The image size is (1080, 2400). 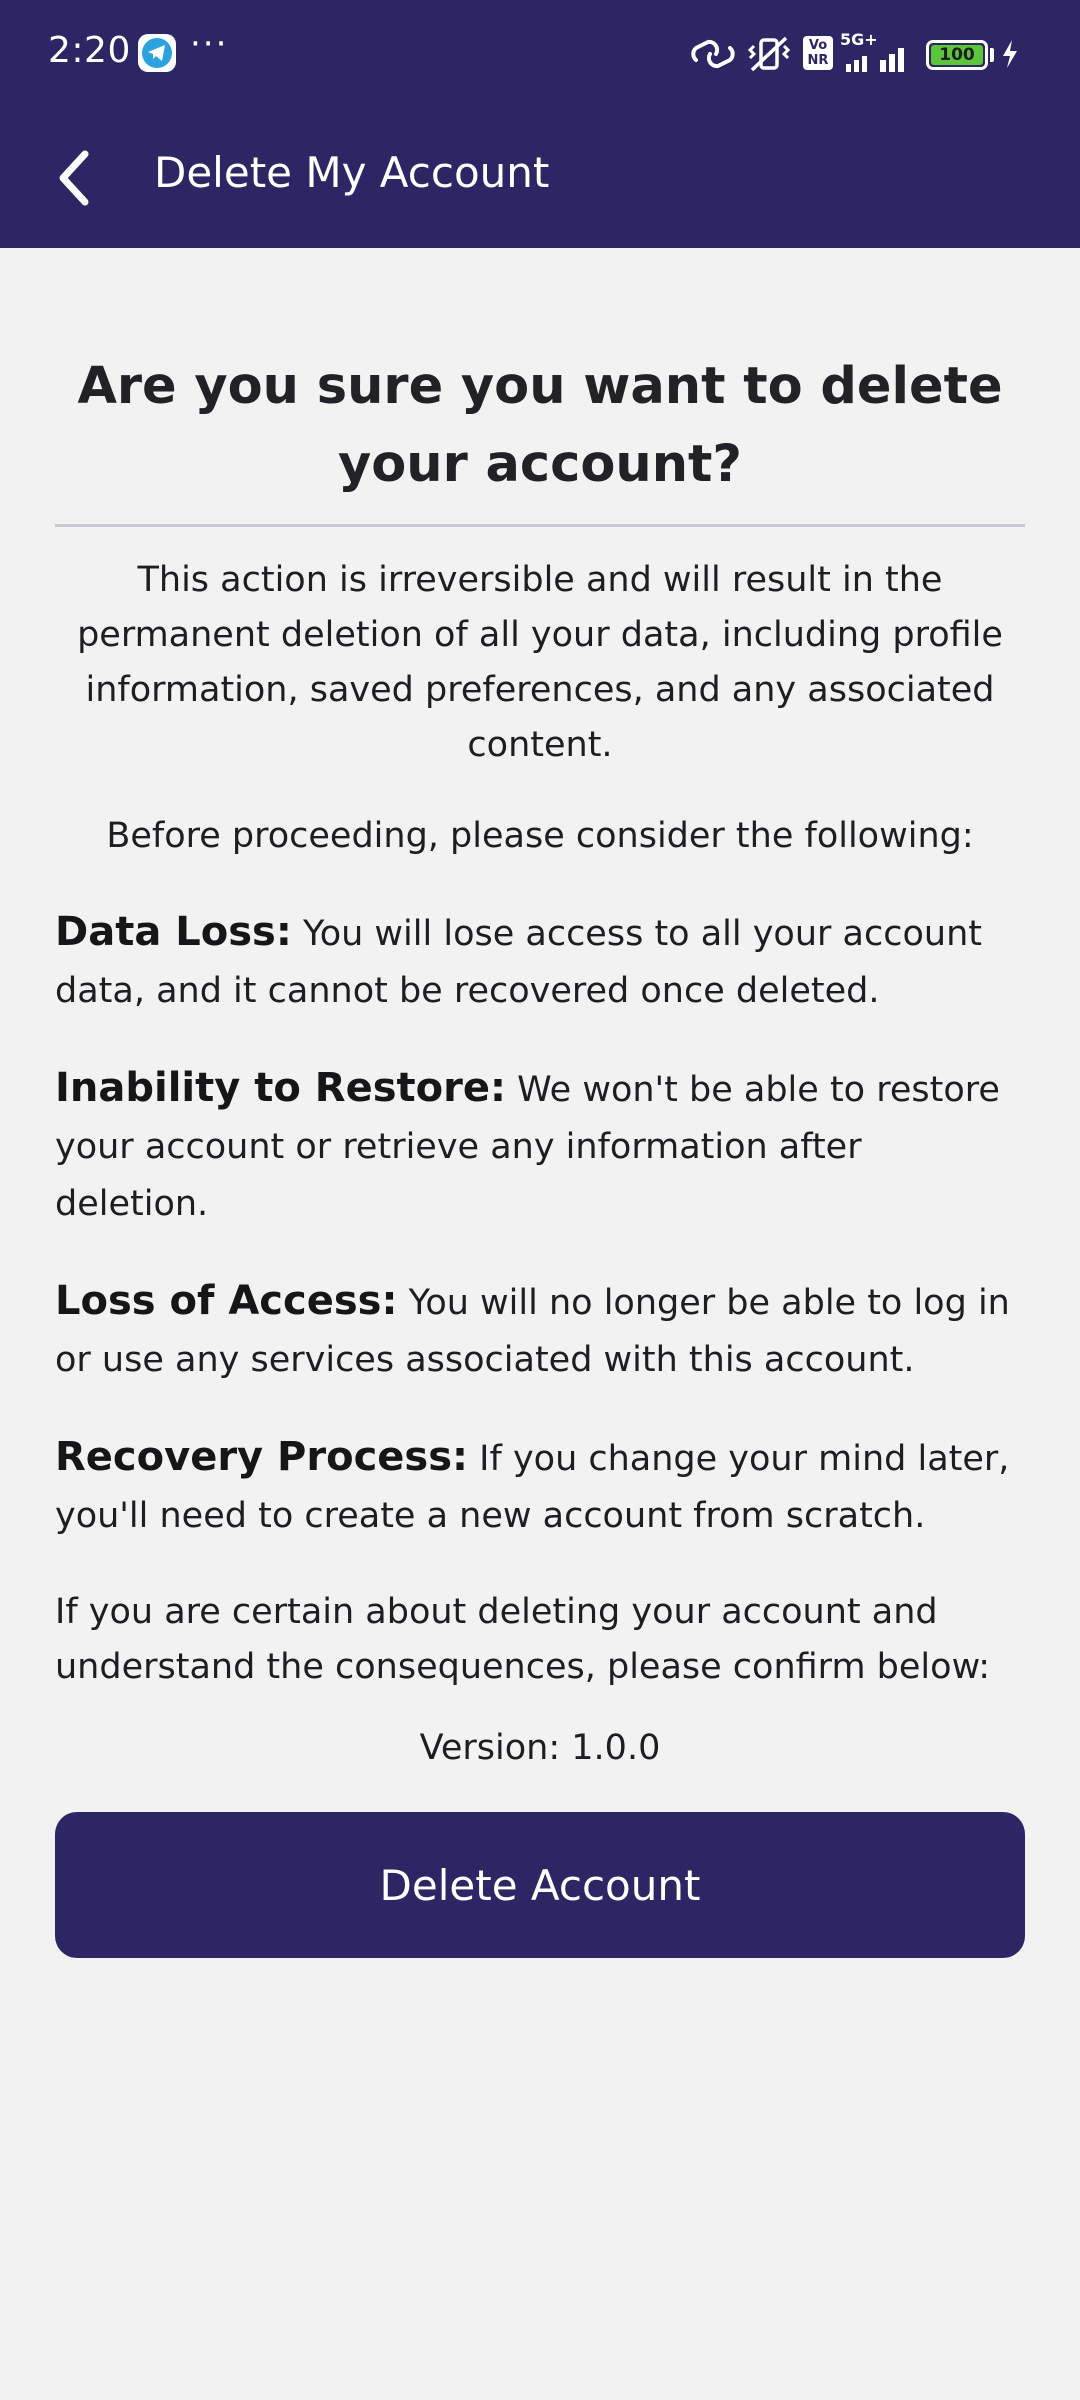 What do you see at coordinates (540, 1748) in the screenshot?
I see `app-version: Version: 1.0.0` at bounding box center [540, 1748].